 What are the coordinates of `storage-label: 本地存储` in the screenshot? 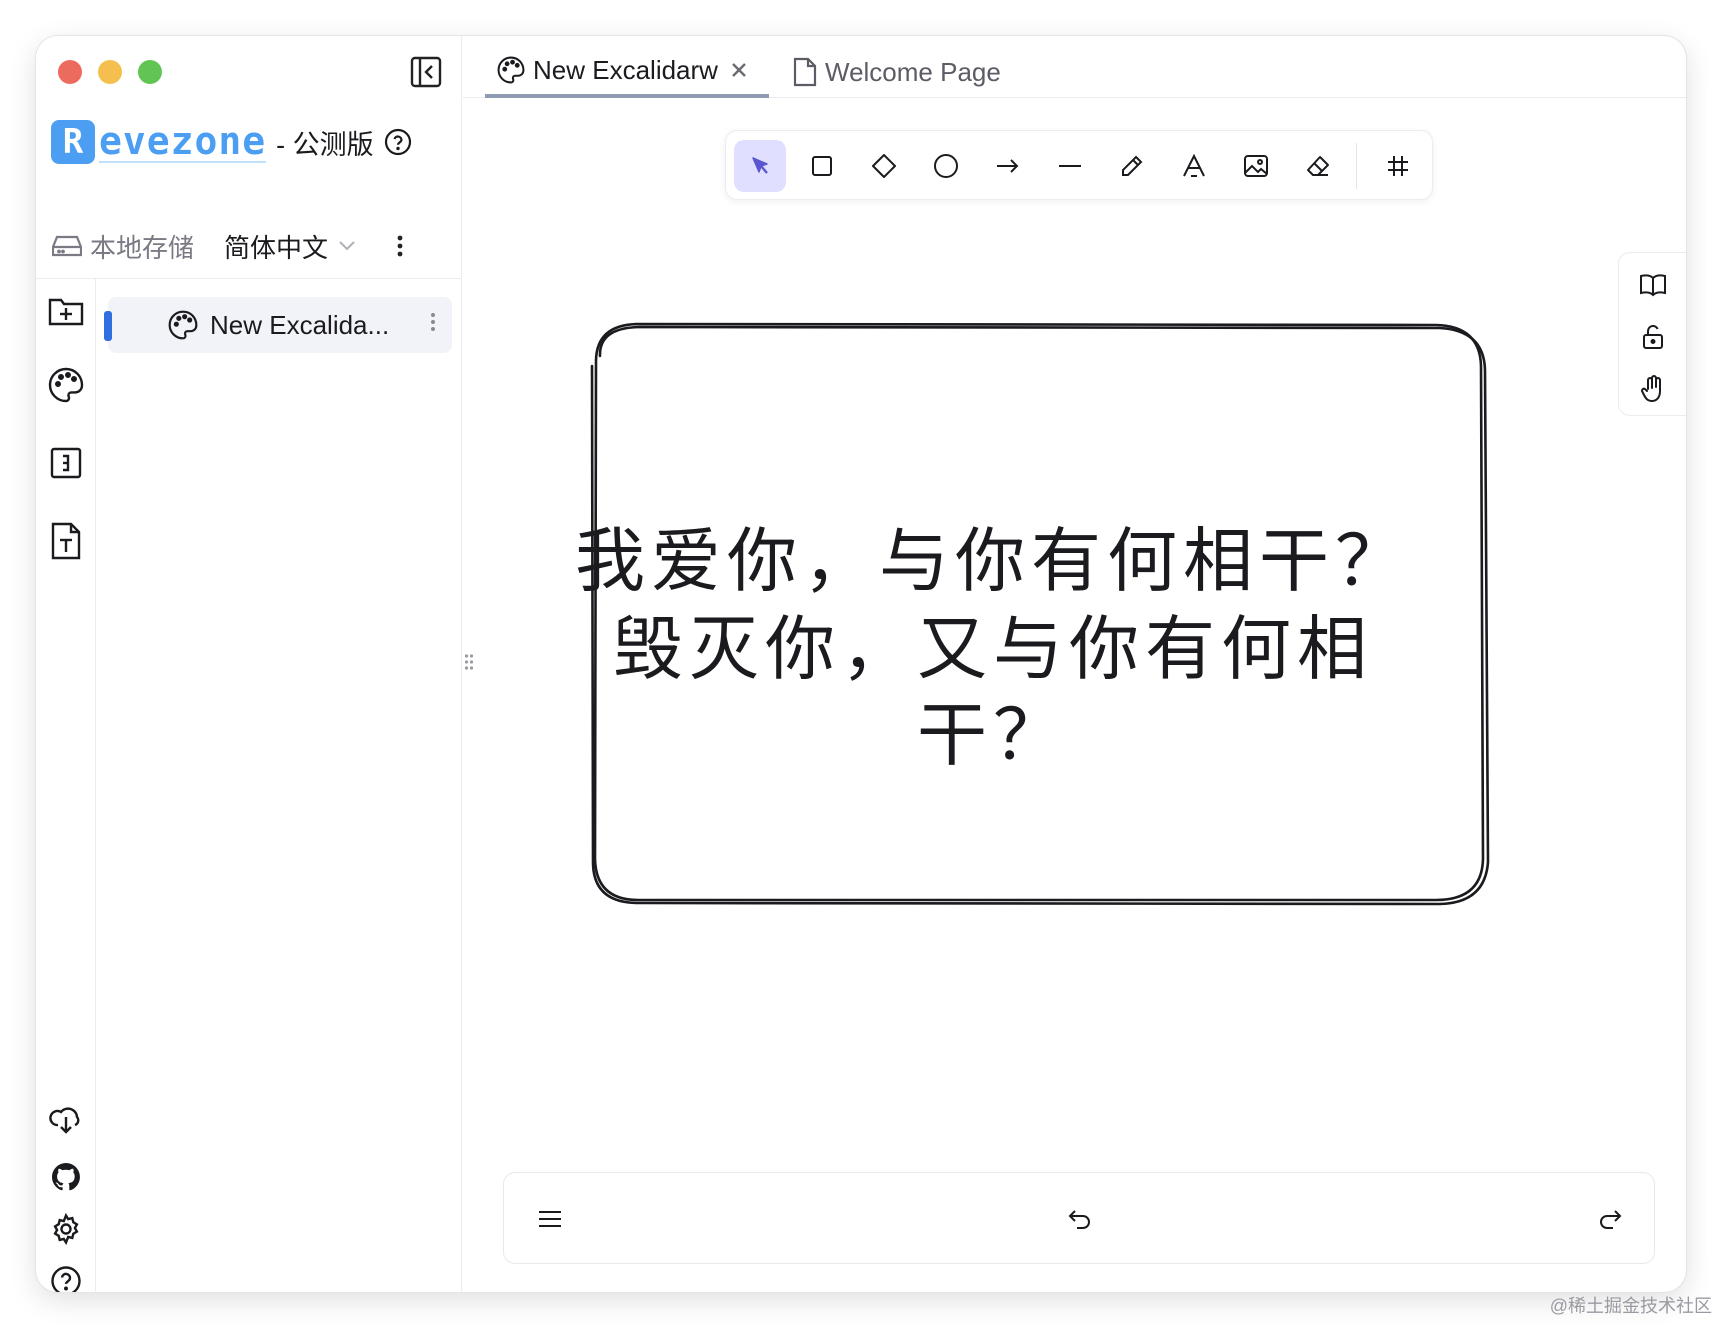 It's located at (142, 247).